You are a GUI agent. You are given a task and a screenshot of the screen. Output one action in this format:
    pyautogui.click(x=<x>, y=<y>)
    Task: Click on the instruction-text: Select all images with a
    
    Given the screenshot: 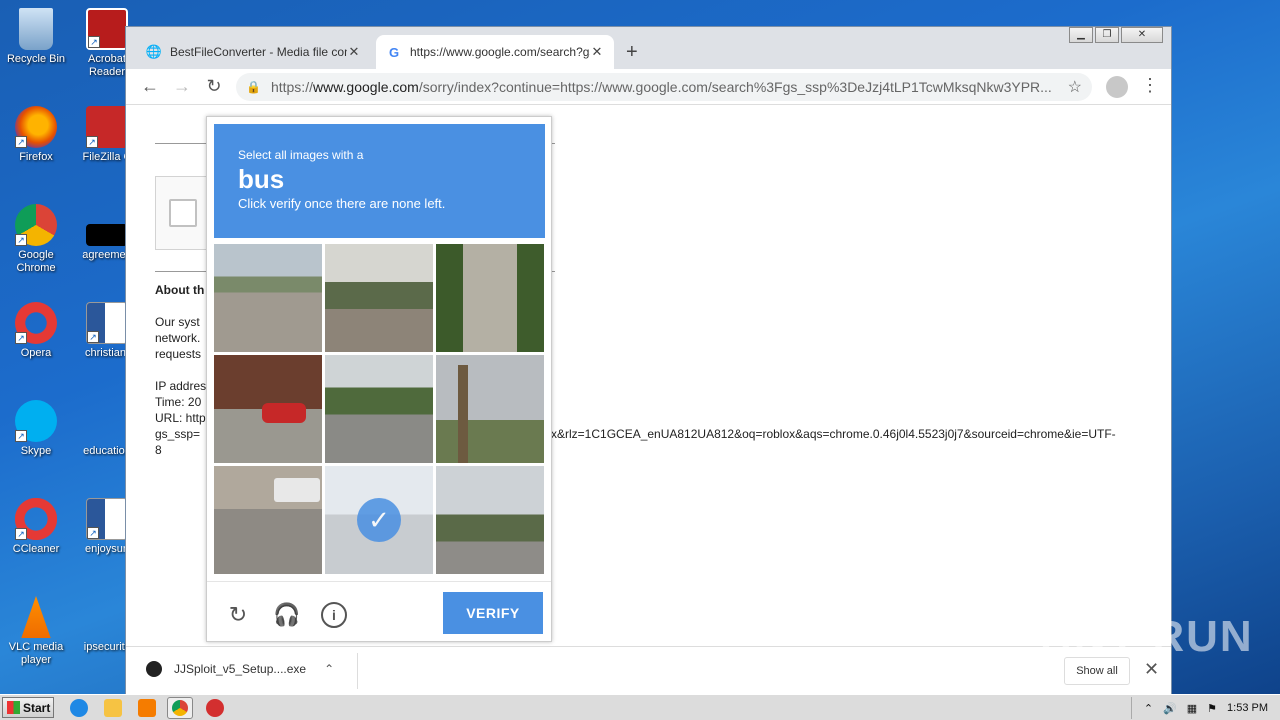 What is the action you would take?
    pyautogui.click(x=301, y=155)
    